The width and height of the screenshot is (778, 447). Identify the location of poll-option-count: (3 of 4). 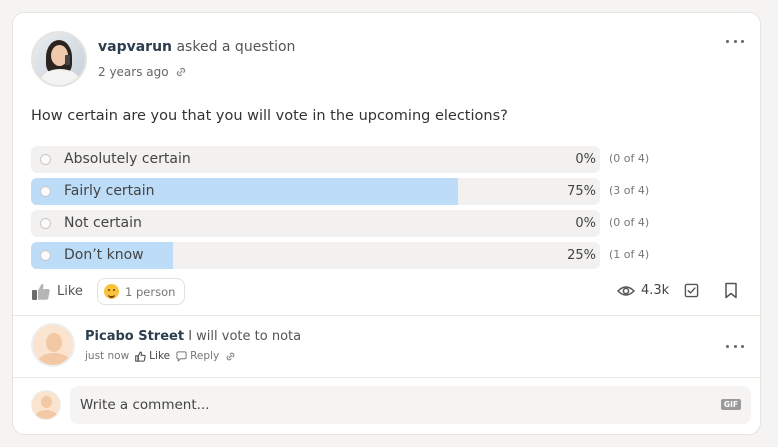
(629, 190).